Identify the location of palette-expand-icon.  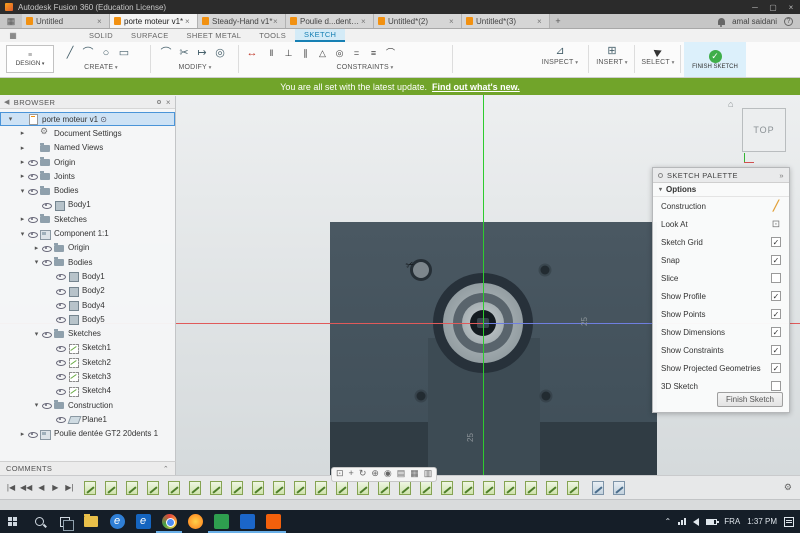
(781, 175).